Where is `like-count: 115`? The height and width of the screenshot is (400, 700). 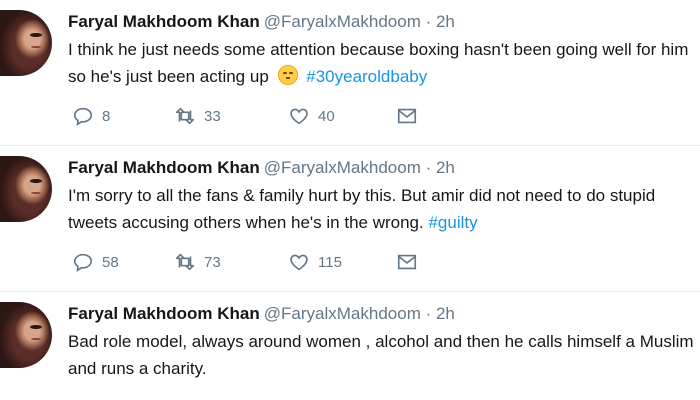
like-count: 115 is located at coordinates (330, 262).